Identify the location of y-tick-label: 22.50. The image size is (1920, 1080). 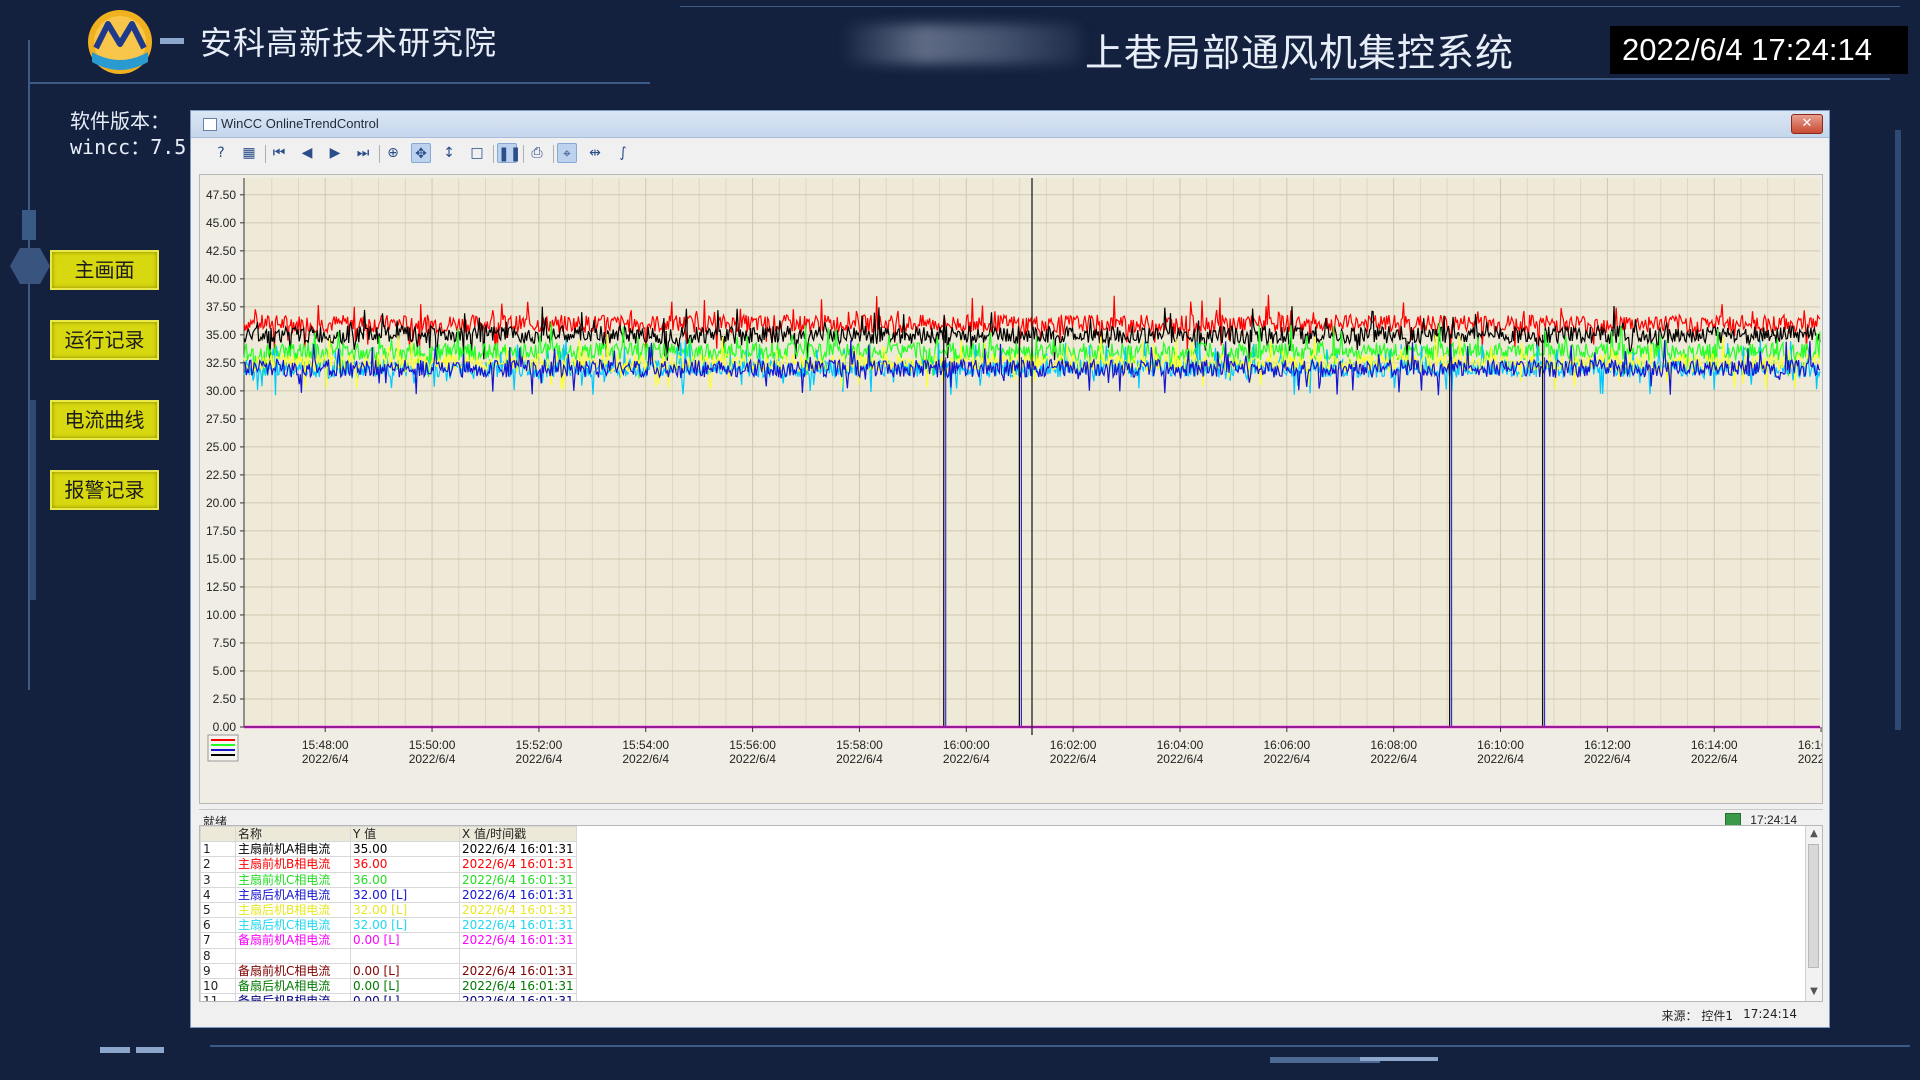
(221, 475).